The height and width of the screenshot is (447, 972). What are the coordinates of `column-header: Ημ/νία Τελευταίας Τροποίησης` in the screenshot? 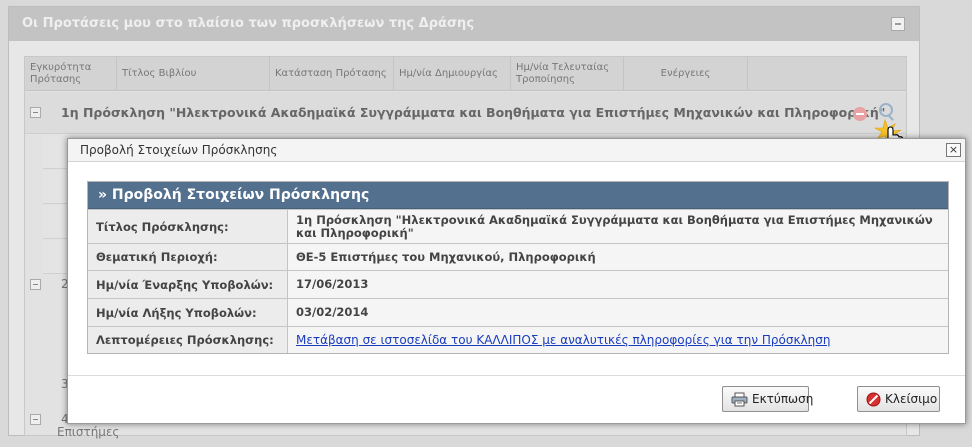 It's located at (567, 73).